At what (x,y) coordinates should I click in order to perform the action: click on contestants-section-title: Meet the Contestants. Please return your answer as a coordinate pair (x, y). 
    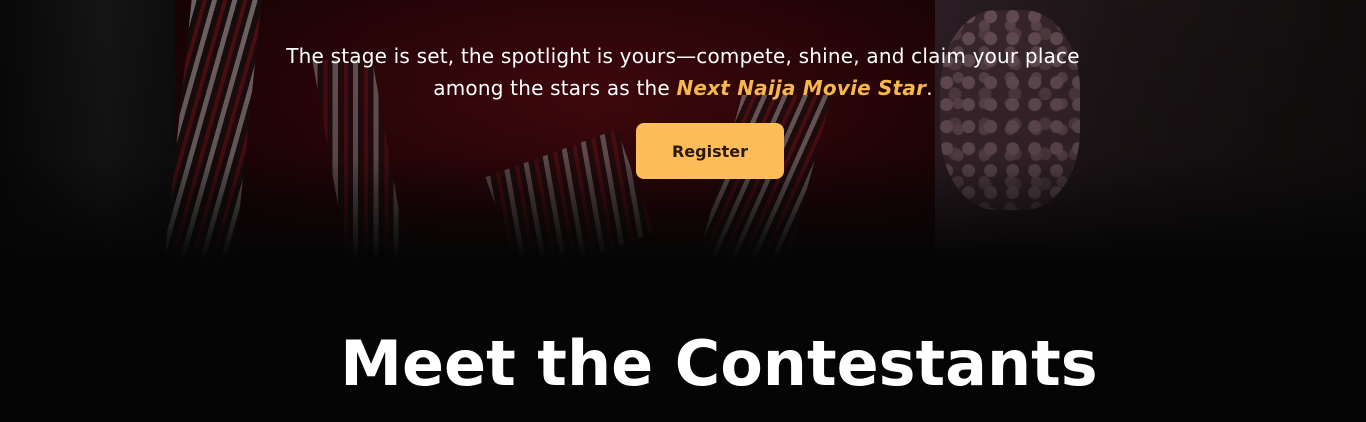
    Looking at the image, I should click on (719, 363).